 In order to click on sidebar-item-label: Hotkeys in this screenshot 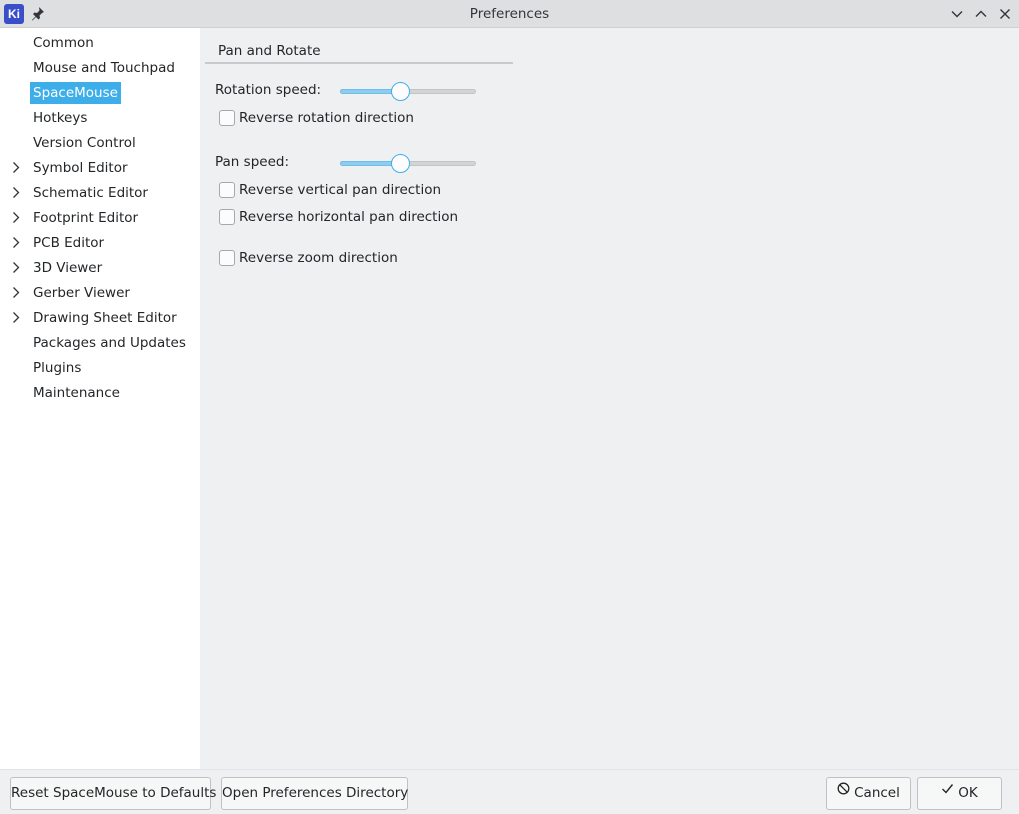, I will do `click(60, 118)`.